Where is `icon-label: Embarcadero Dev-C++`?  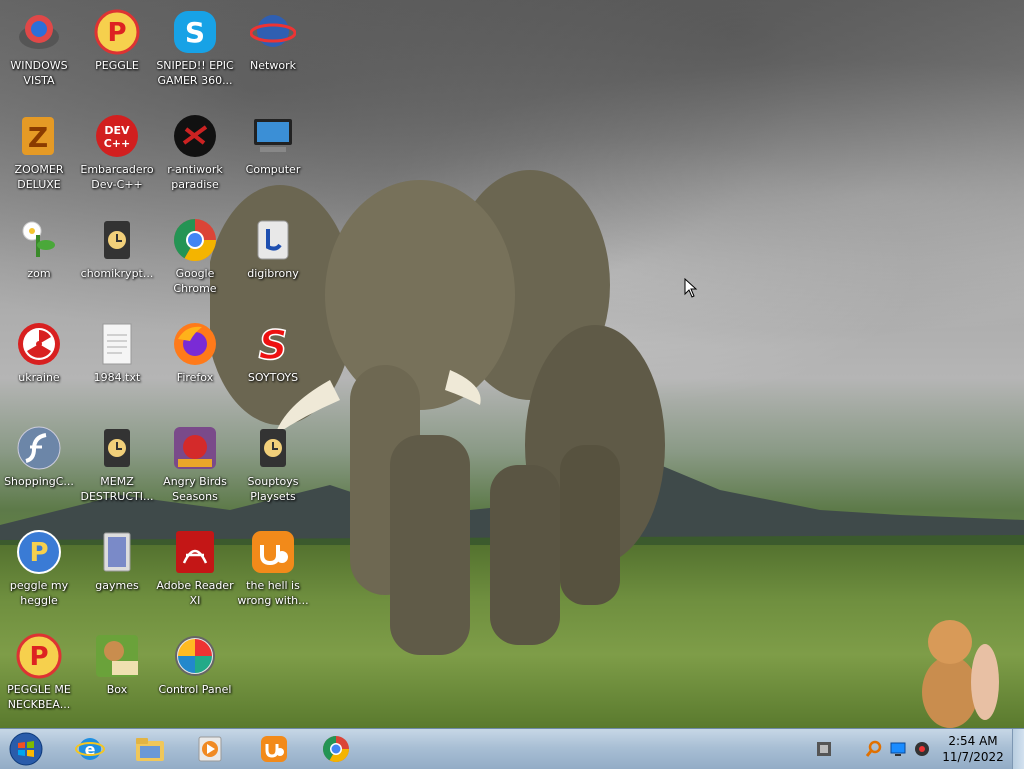 icon-label: Embarcadero Dev-C++ is located at coordinates (117, 177).